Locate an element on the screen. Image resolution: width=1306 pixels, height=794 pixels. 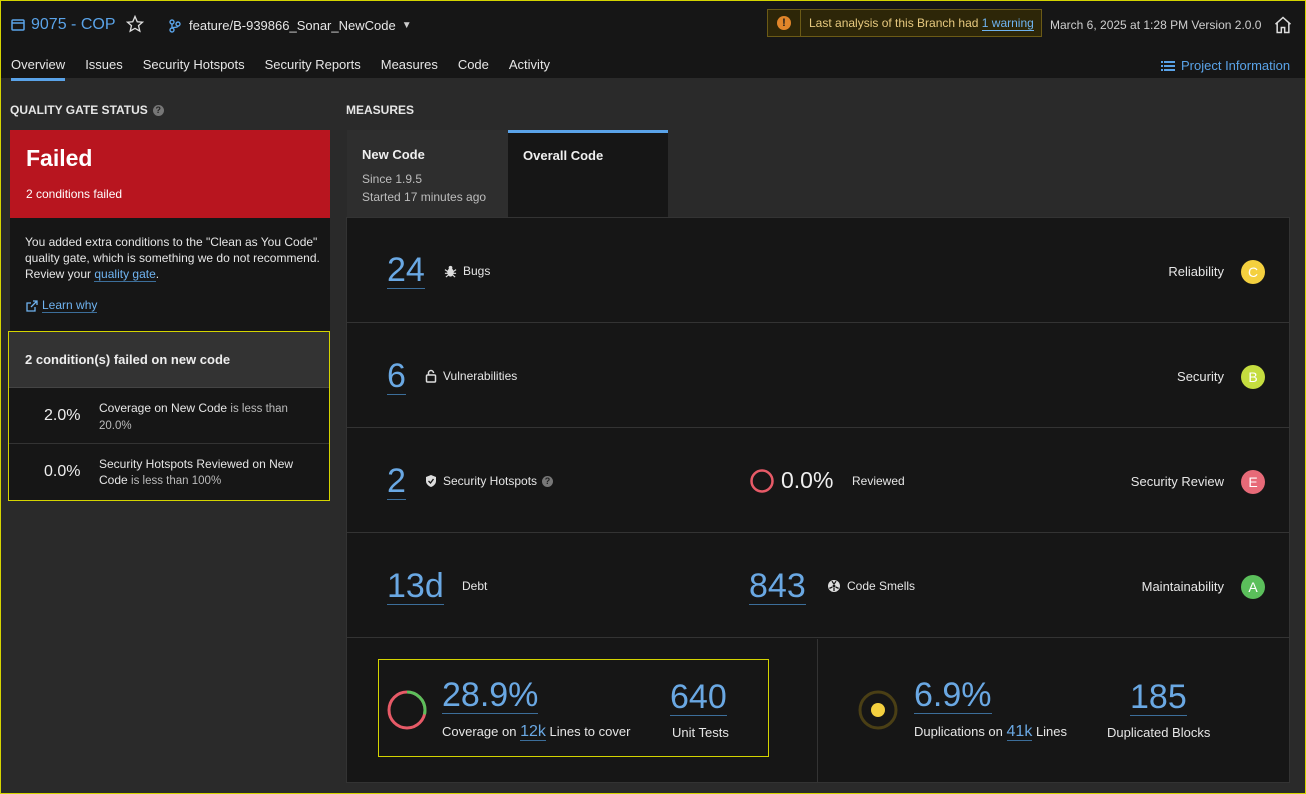
reliability-label: Reliability is located at coordinates (1196, 271).